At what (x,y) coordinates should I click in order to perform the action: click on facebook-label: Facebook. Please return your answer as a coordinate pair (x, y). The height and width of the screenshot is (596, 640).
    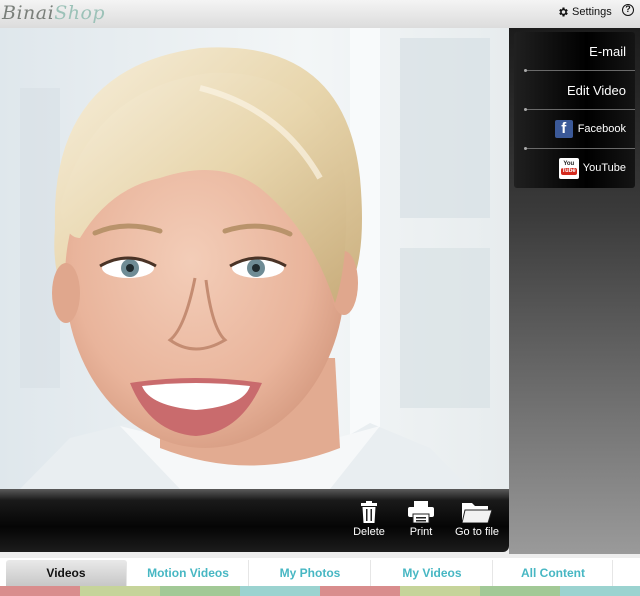
    Looking at the image, I should click on (601, 129).